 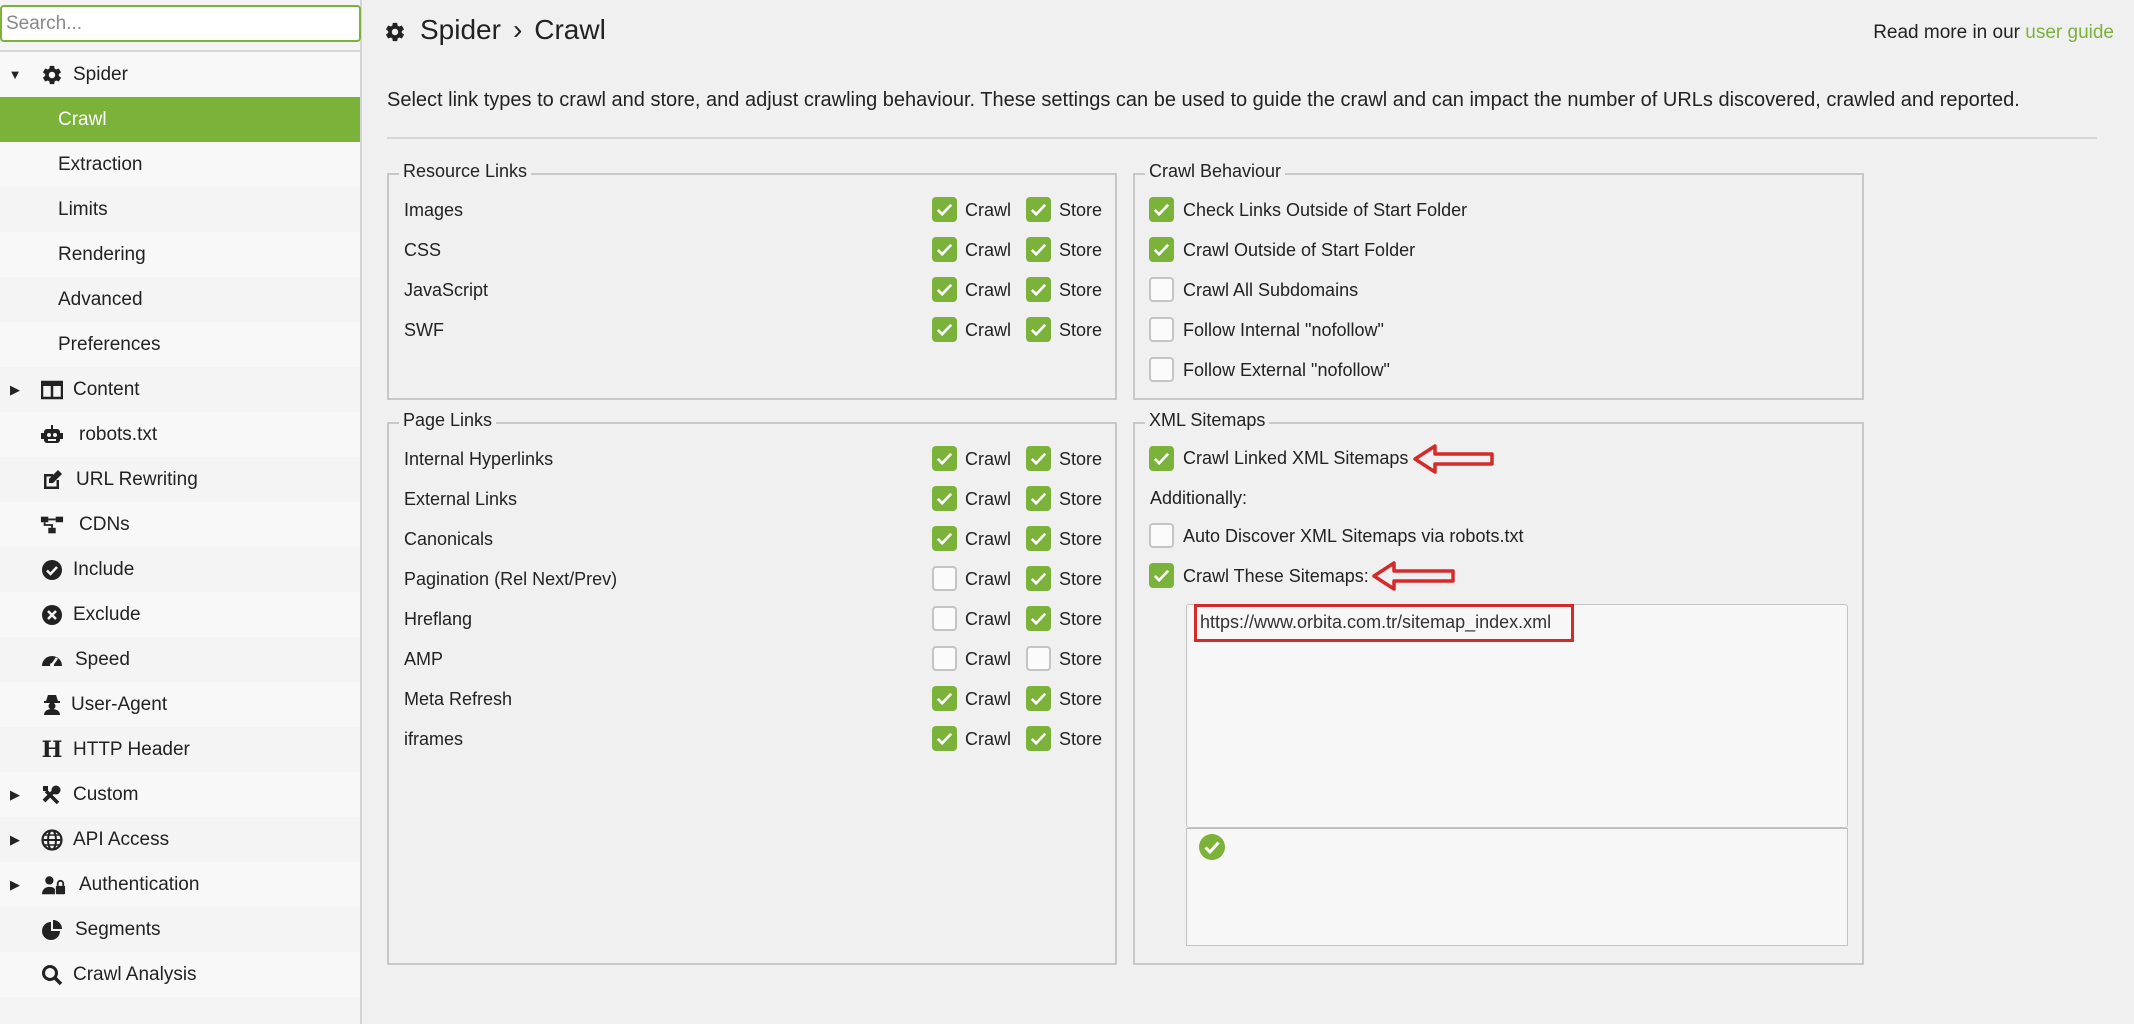 I want to click on speedometer-icon, so click(x=52, y=660).